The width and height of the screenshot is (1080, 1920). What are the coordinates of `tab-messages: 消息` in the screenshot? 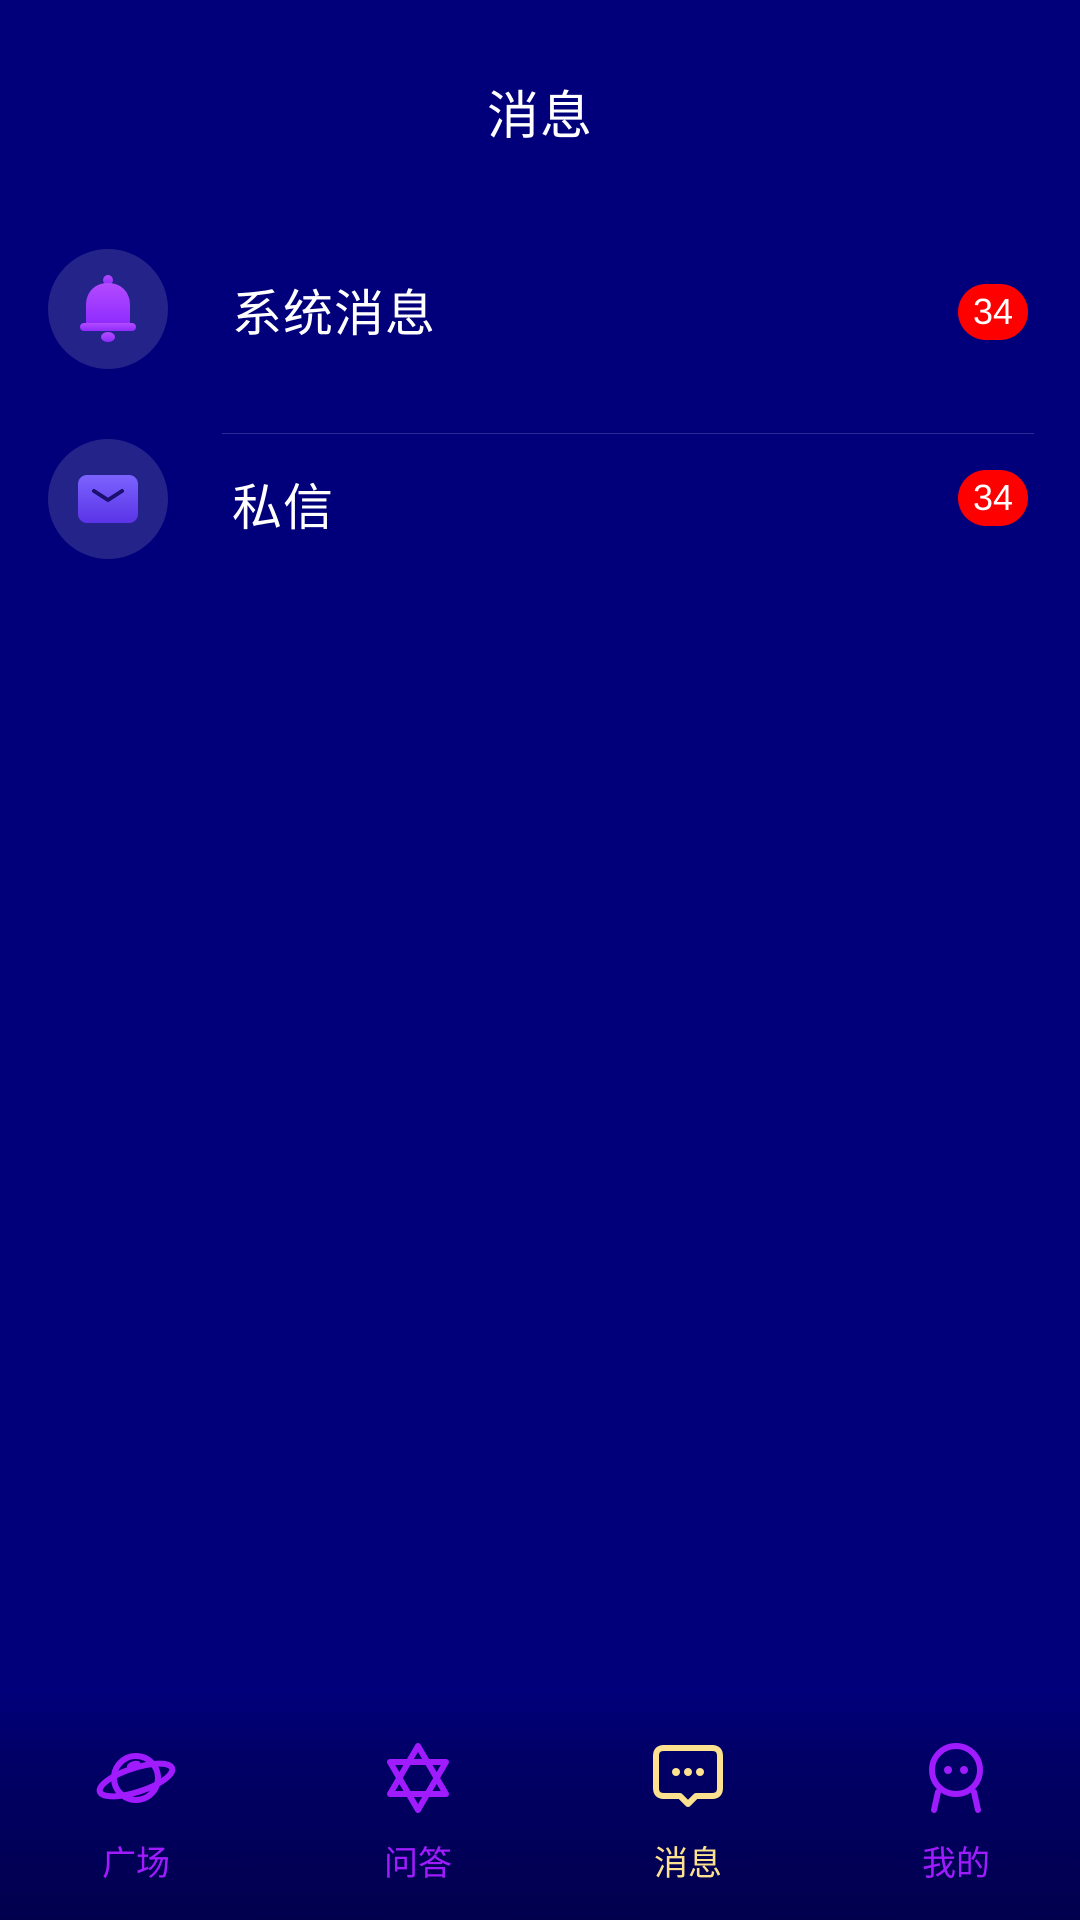 It's located at (688, 1805).